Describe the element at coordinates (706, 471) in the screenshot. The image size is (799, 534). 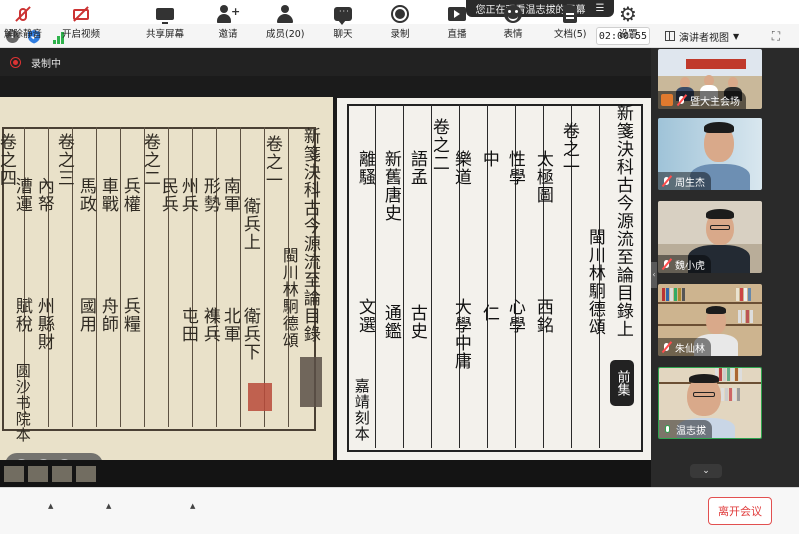
I see `chevron-down-icon: ⌄` at that location.